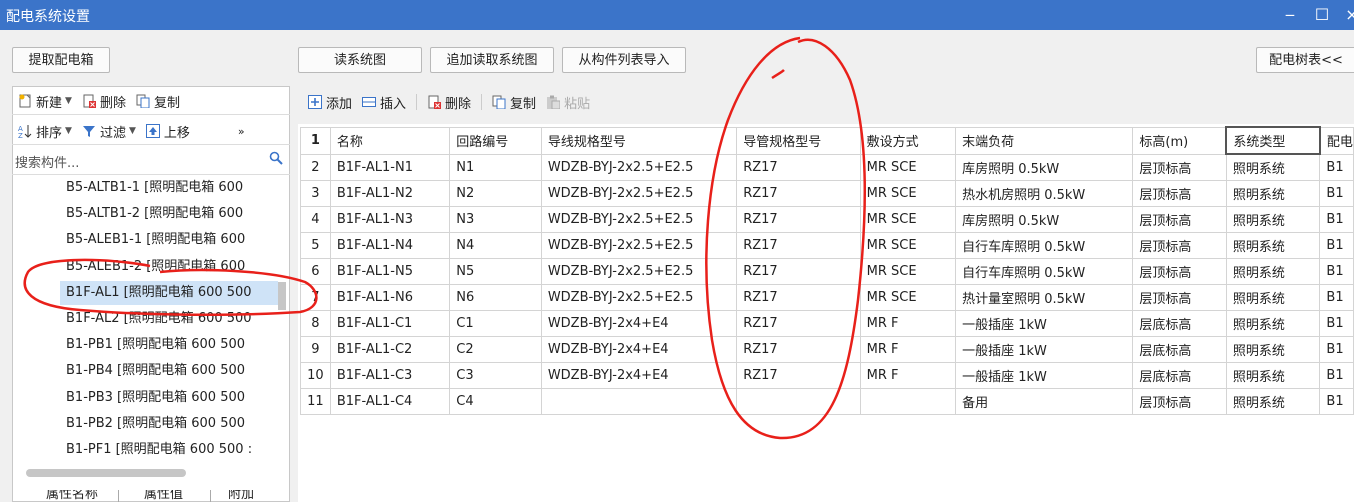 This screenshot has width=1354, height=502. What do you see at coordinates (170, 287) in the screenshot?
I see `annotation-circle-tree` at bounding box center [170, 287].